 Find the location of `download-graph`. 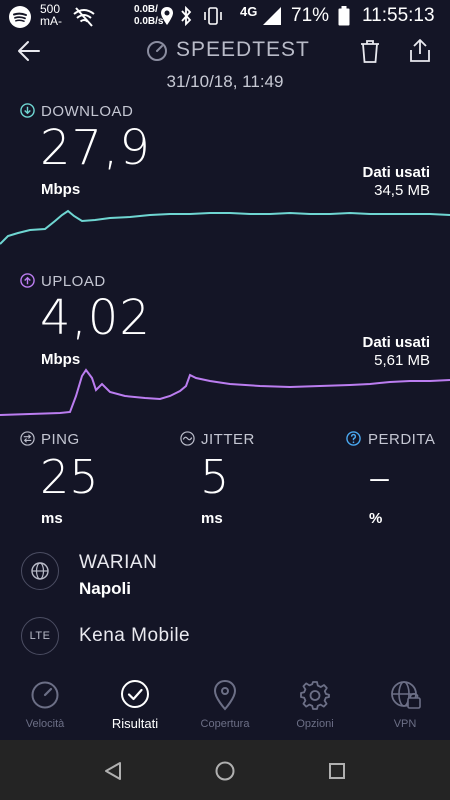

download-graph is located at coordinates (225, 227).